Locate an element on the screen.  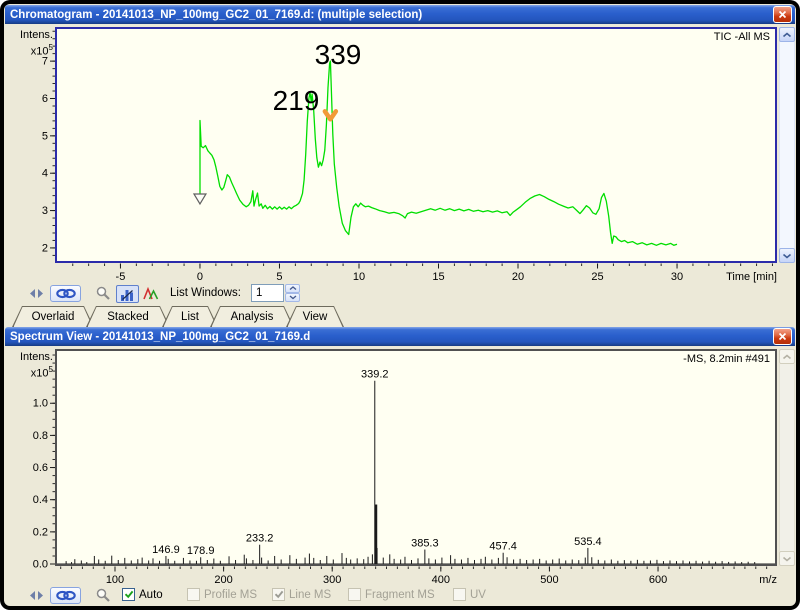
x-glyph is located at coordinates (782, 336).